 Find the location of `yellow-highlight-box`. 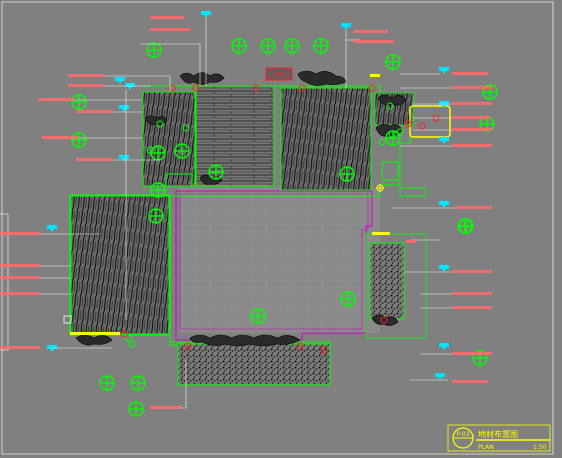

yellow-highlight-box is located at coordinates (430, 121).